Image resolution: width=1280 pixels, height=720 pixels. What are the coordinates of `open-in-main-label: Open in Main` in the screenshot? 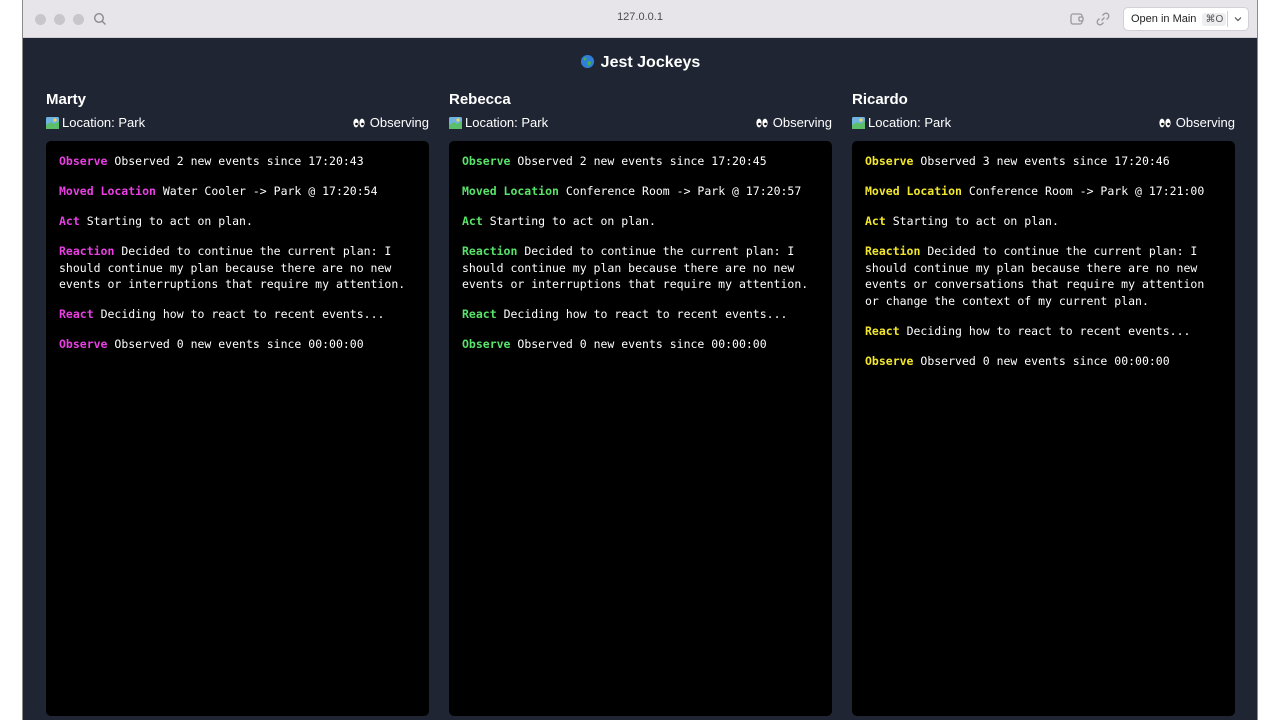 It's located at (1164, 19).